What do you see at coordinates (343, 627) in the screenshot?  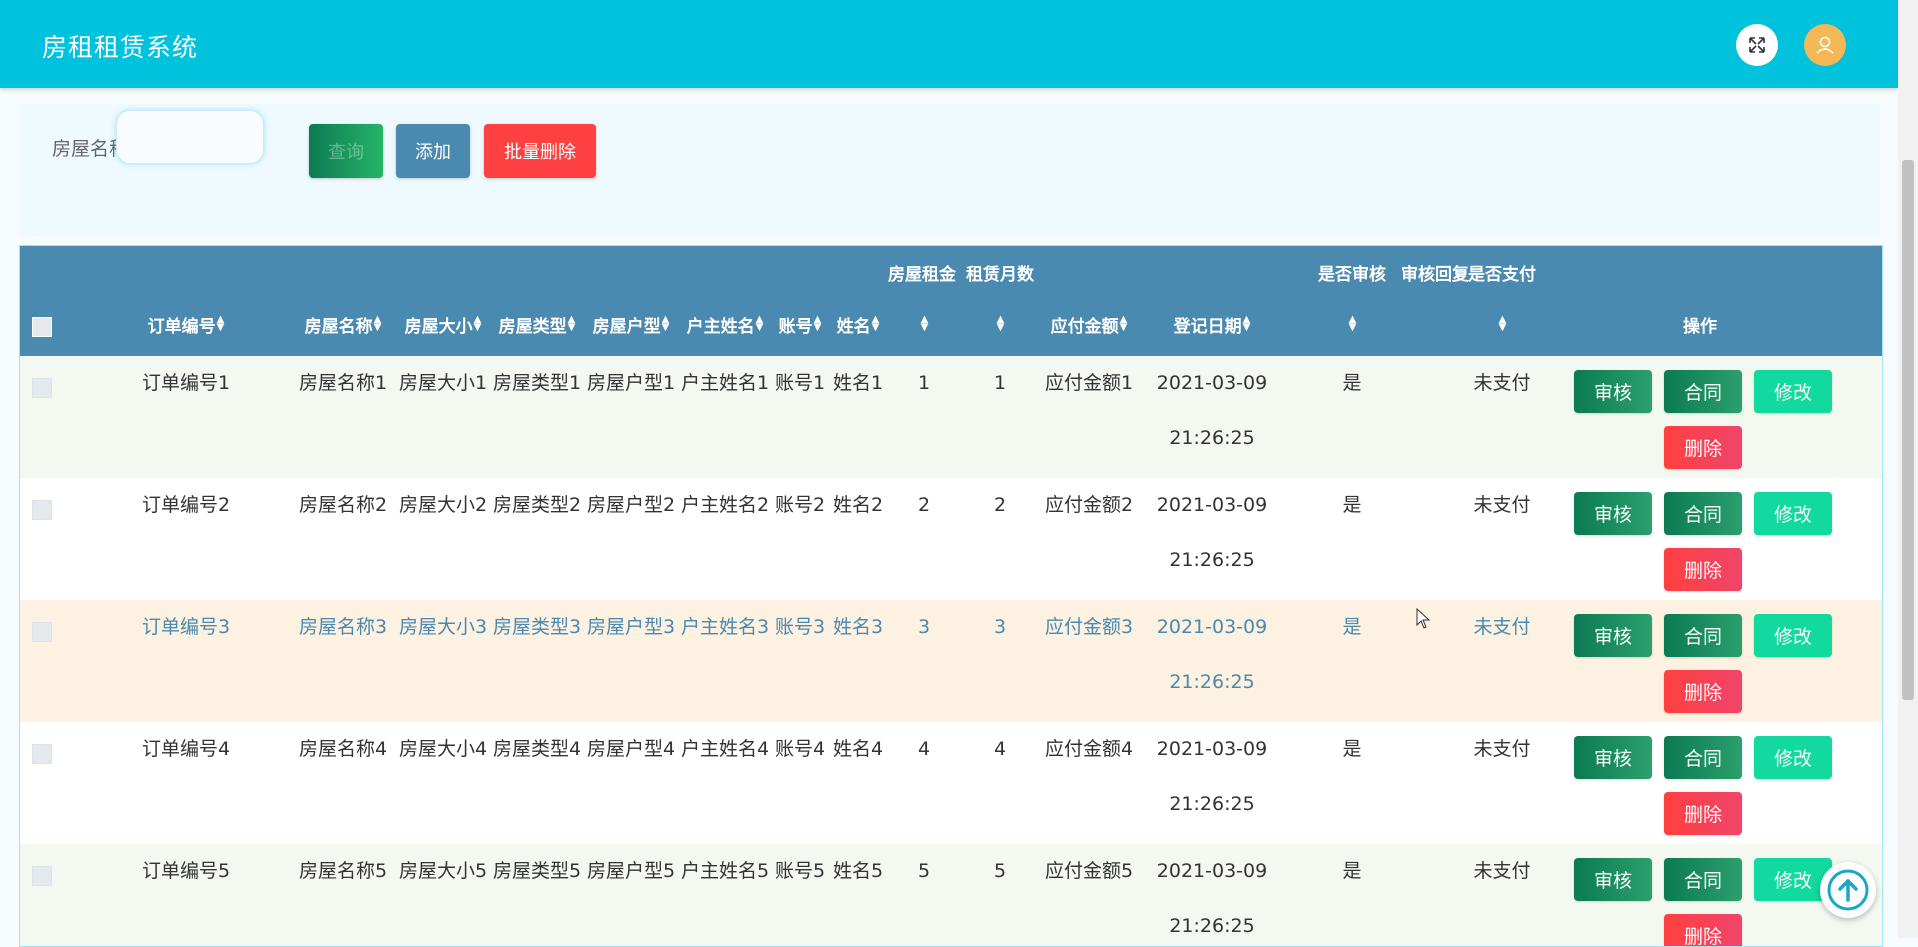 I see `cell-house-name: 房屋名称3` at bounding box center [343, 627].